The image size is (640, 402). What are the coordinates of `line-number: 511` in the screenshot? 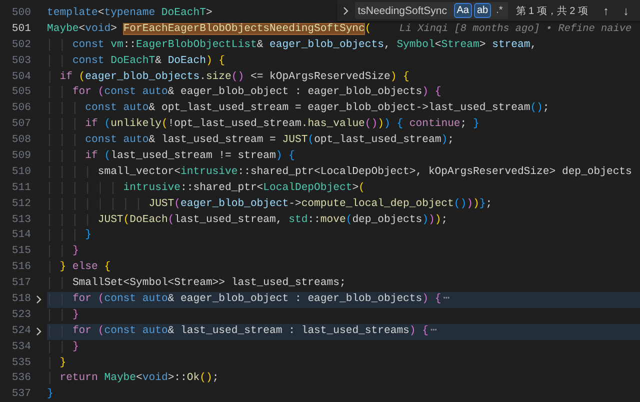 It's located at (20, 188).